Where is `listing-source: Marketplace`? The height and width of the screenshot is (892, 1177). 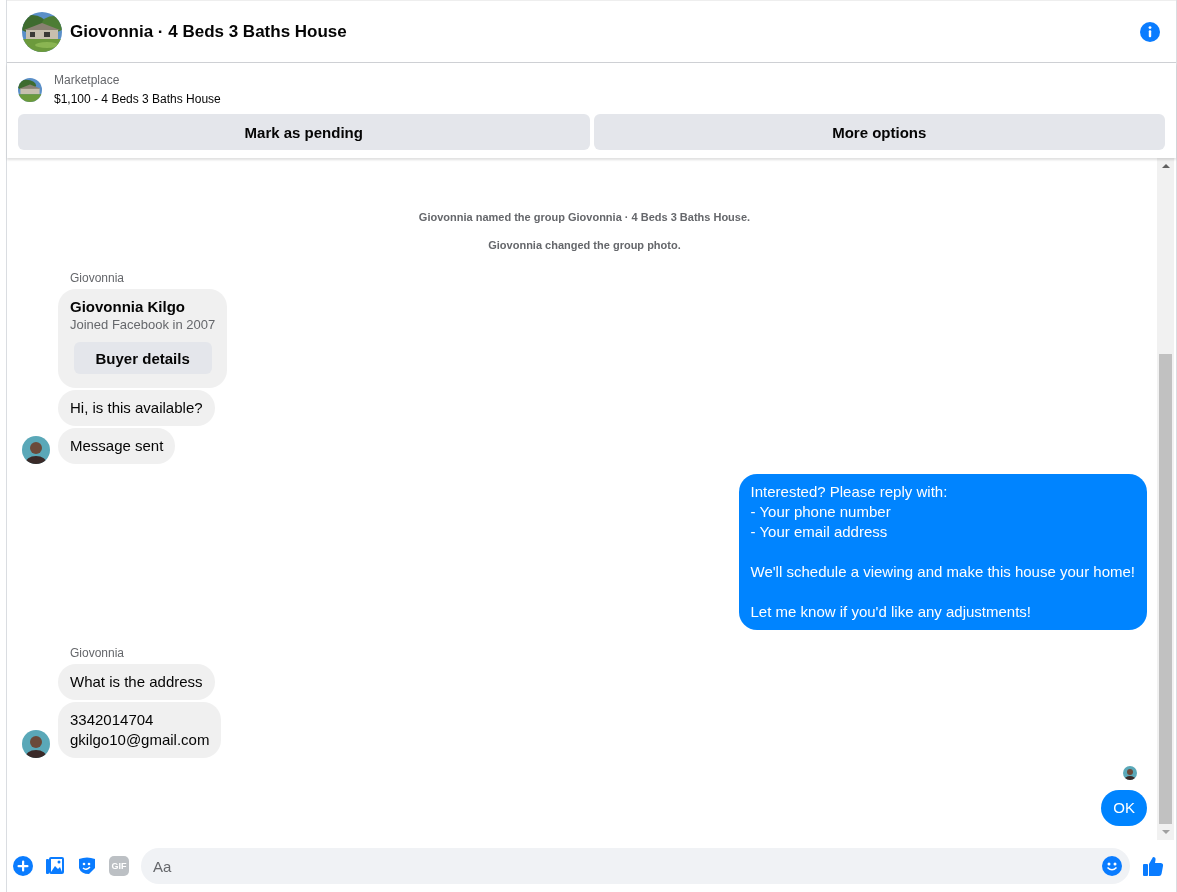 listing-source: Marketplace is located at coordinates (87, 80).